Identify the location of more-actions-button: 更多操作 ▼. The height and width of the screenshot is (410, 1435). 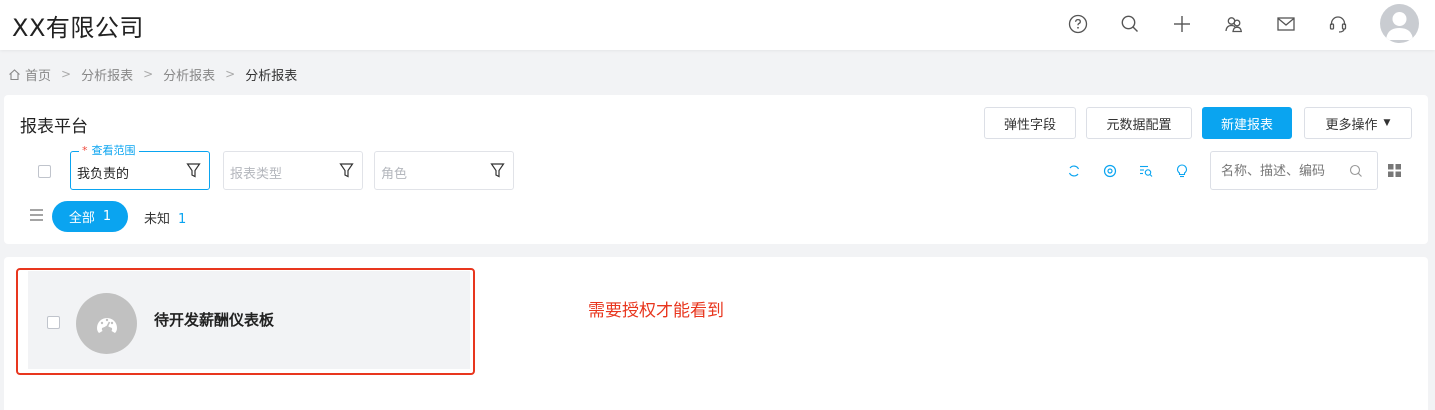
(1358, 123).